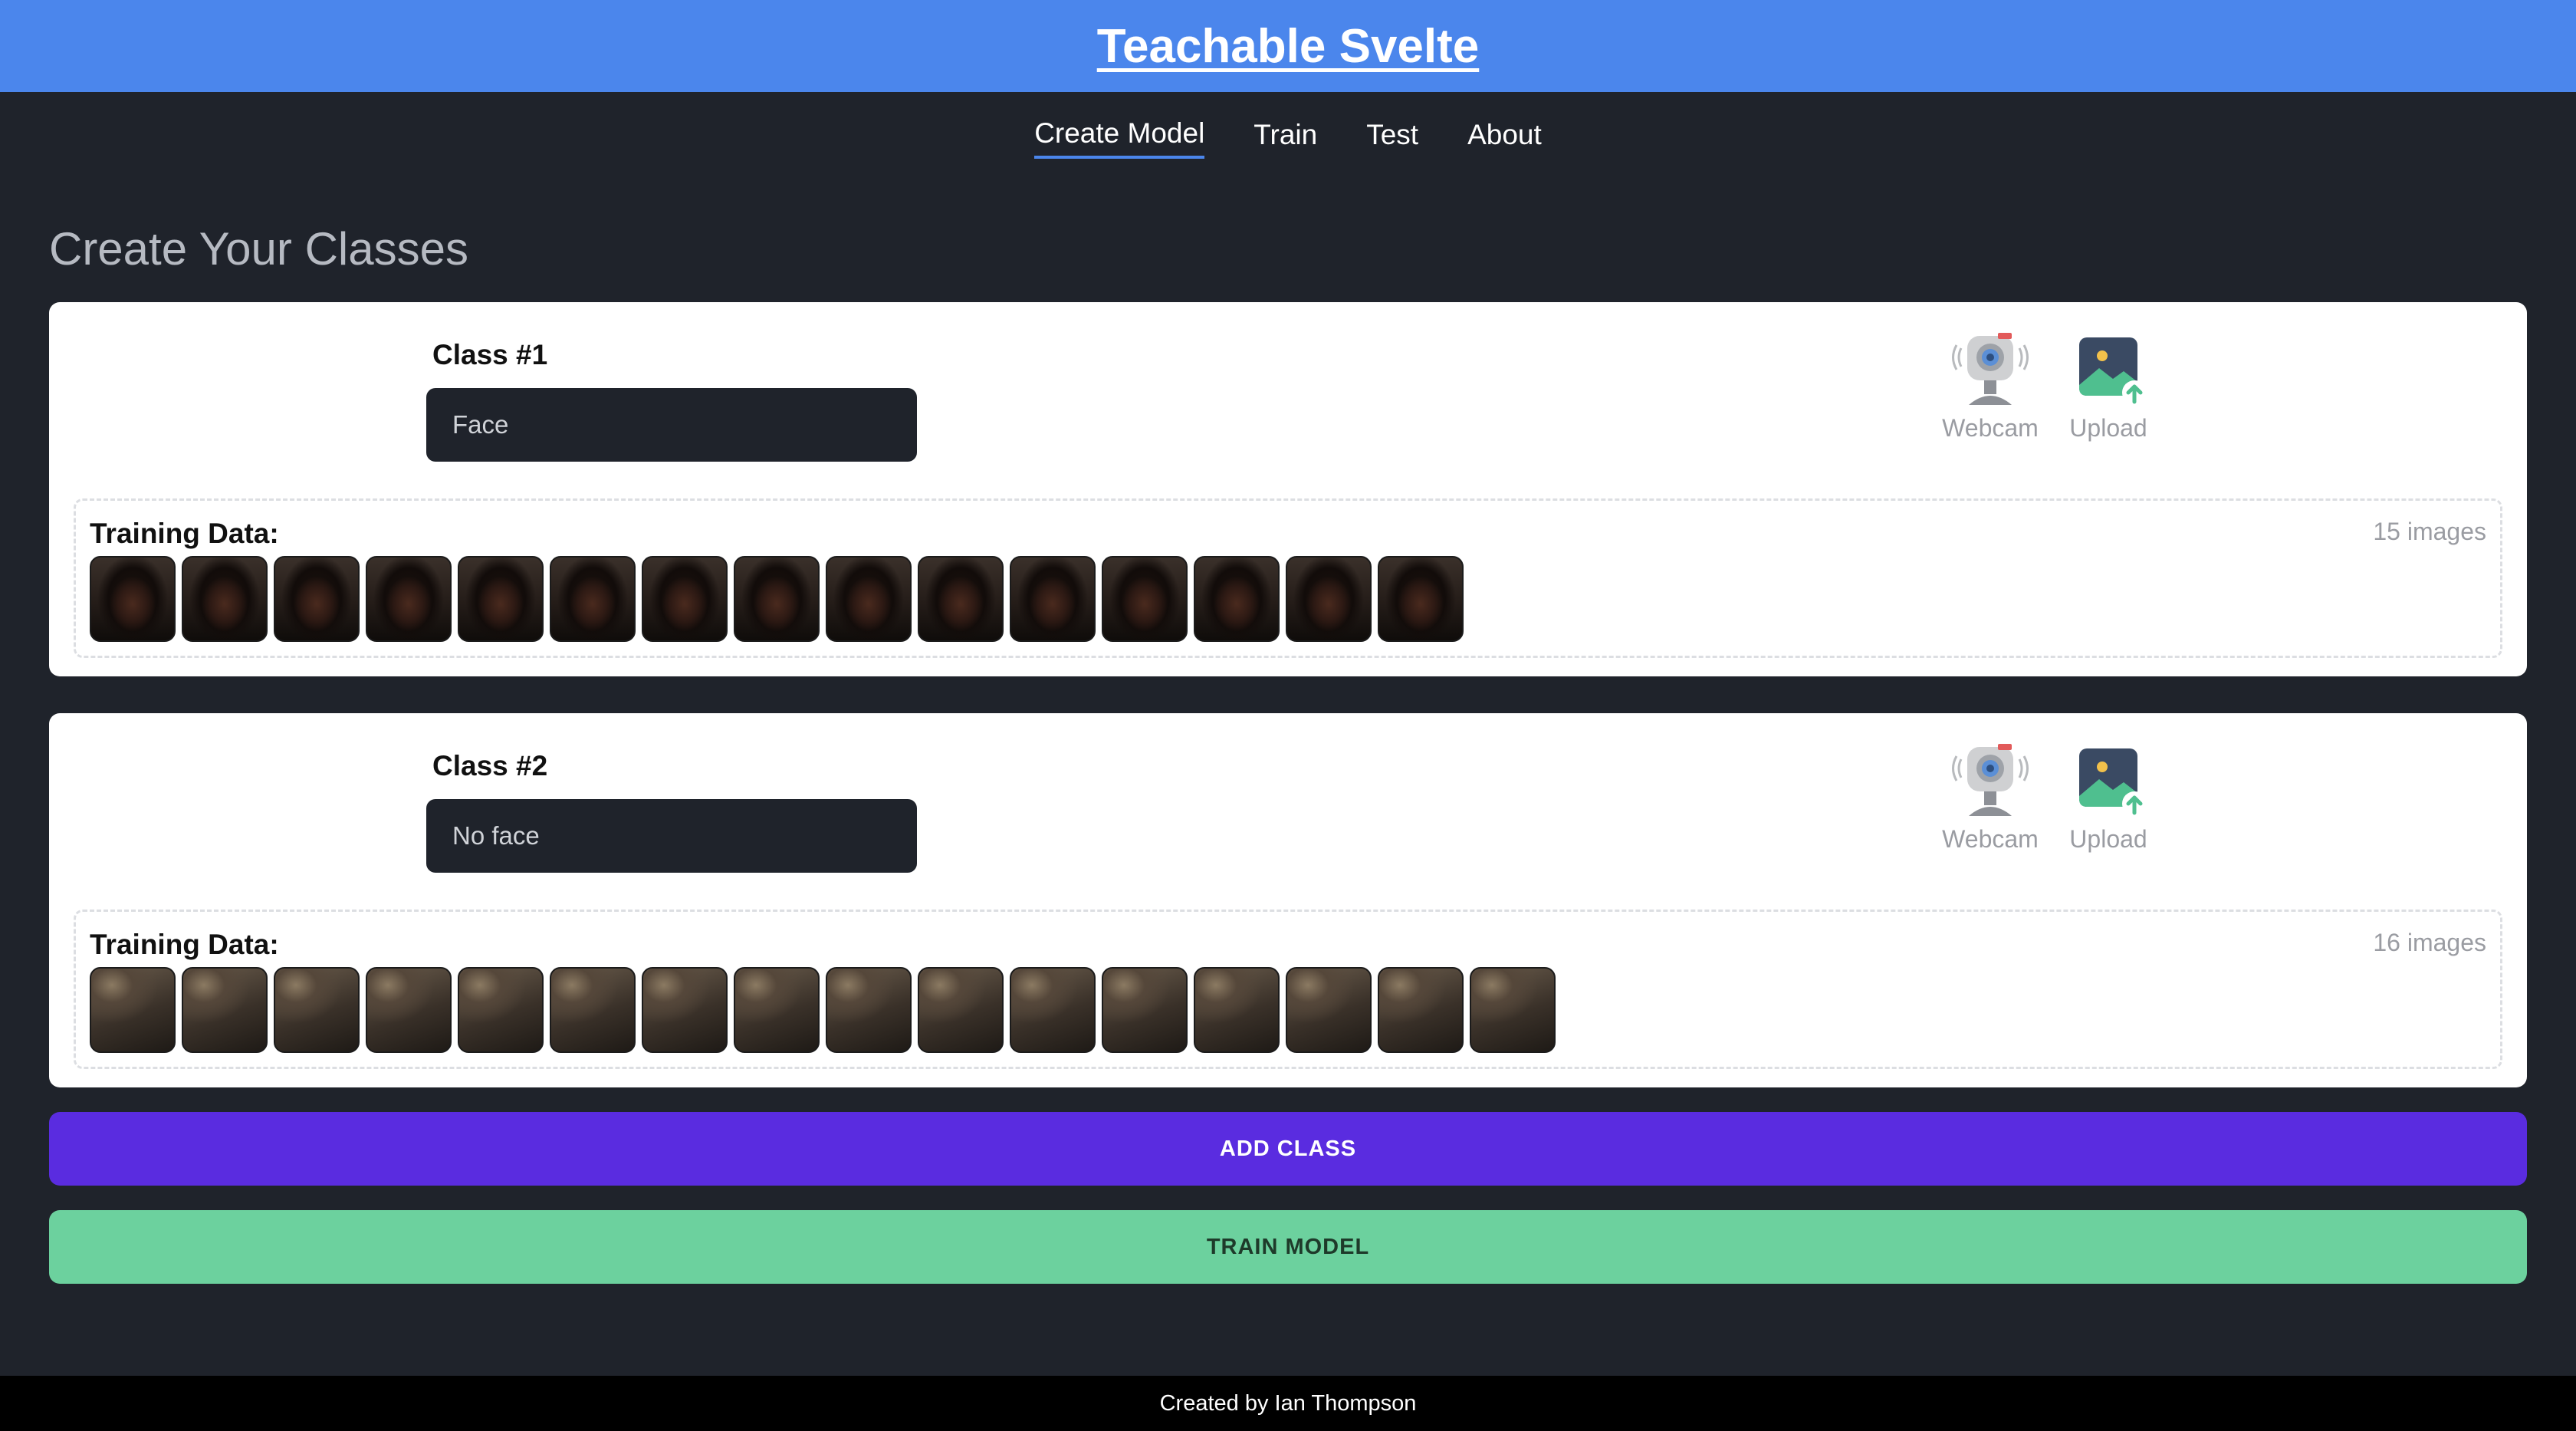 Image resolution: width=2576 pixels, height=1431 pixels. I want to click on train-model-button: TRAIN MODEL, so click(1288, 1247).